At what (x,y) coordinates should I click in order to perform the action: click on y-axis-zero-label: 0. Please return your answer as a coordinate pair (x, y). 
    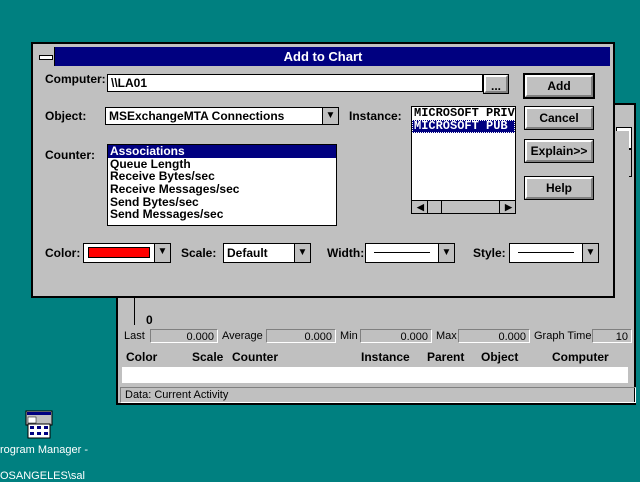
    Looking at the image, I should click on (149, 320).